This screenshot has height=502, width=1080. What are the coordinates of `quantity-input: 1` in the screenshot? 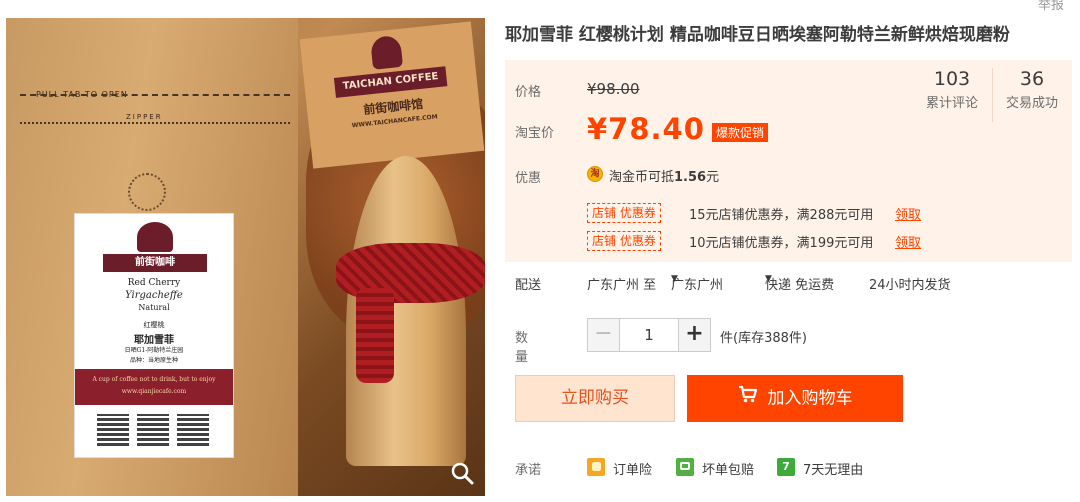 It's located at (649, 335).